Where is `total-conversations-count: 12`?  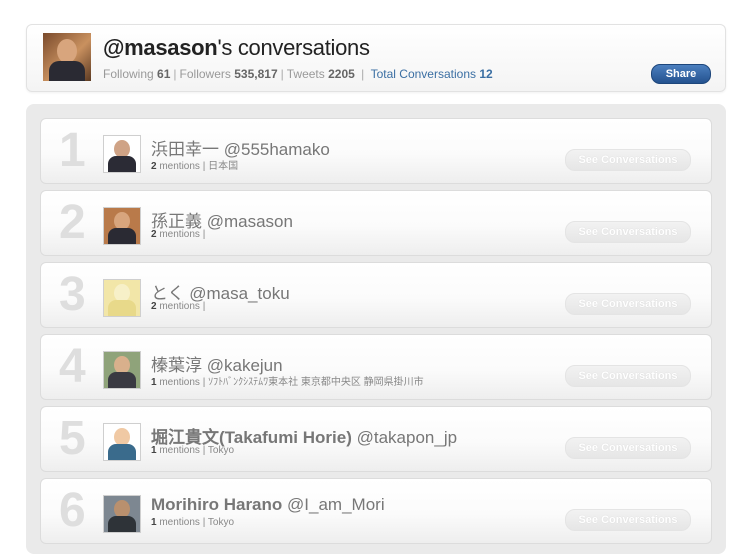
total-conversations-count: 12 is located at coordinates (485, 74).